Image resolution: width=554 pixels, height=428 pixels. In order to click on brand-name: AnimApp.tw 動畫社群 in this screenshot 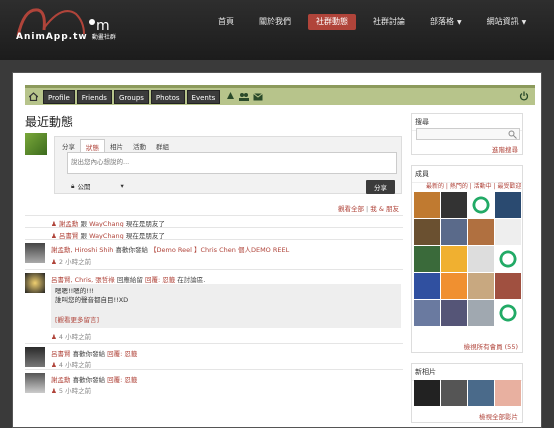, I will do `click(66, 37)`.